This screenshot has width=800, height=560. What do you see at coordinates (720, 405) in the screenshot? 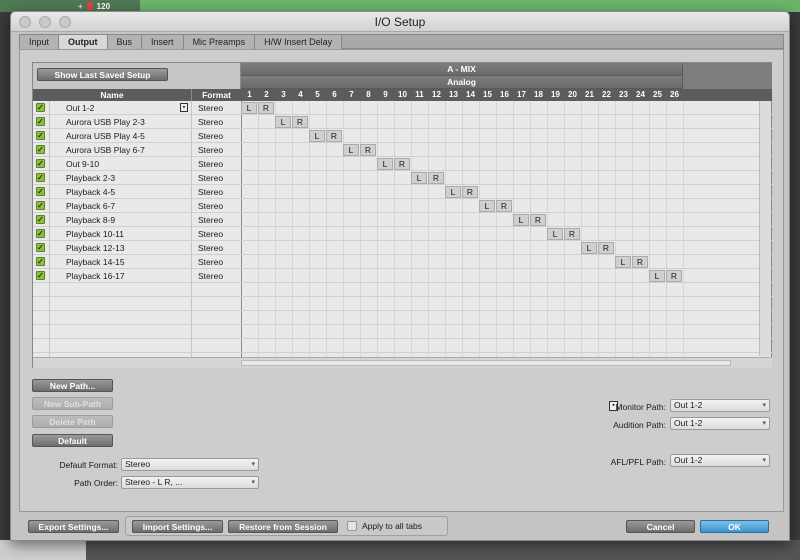
I see `monitor-path-select: Out 1-2 ▾` at bounding box center [720, 405].